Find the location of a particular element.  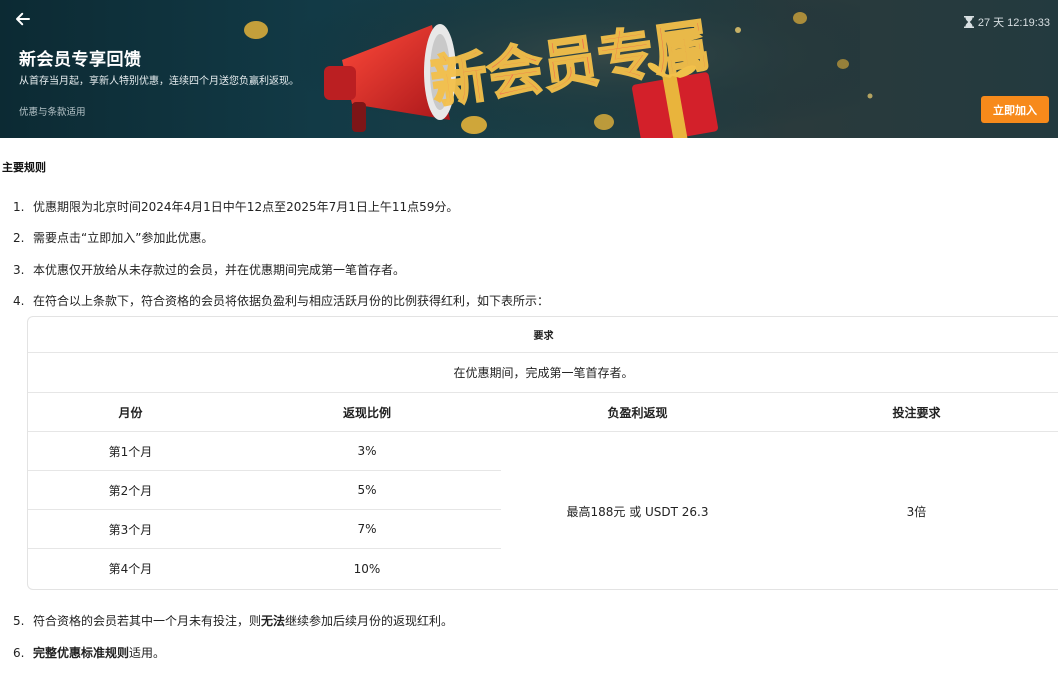

column-header-month: 月份 is located at coordinates (130, 412).